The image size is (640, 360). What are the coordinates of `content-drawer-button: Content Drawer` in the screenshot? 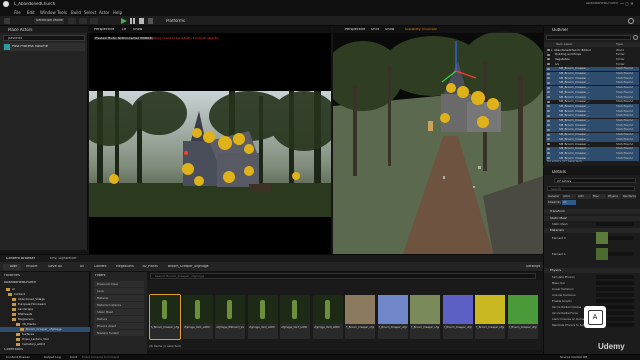 It's located at (18, 357).